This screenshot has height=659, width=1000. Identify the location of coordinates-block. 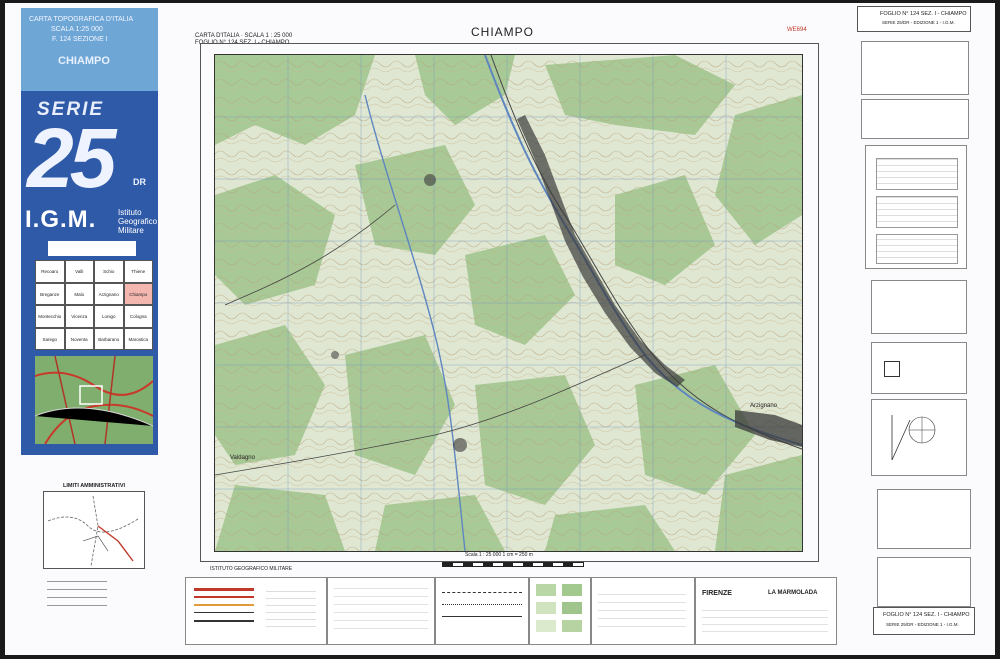
(919, 307).